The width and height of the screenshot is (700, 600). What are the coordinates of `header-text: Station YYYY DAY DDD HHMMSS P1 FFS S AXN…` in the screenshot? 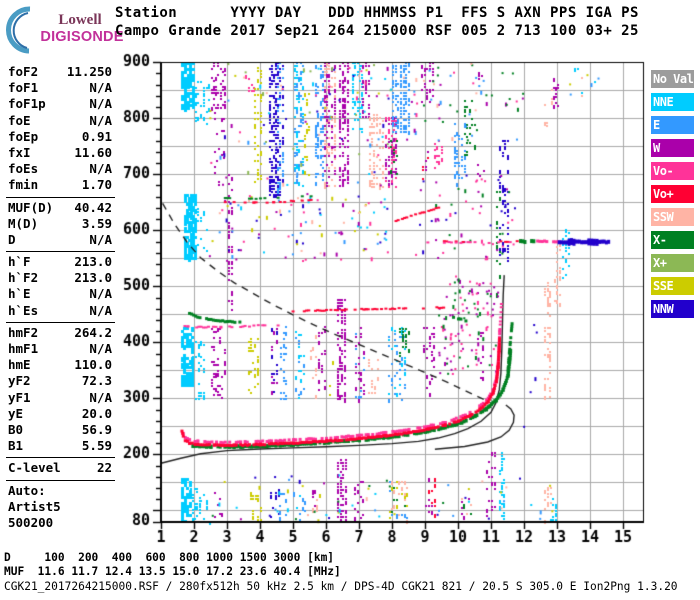 It's located at (377, 22).